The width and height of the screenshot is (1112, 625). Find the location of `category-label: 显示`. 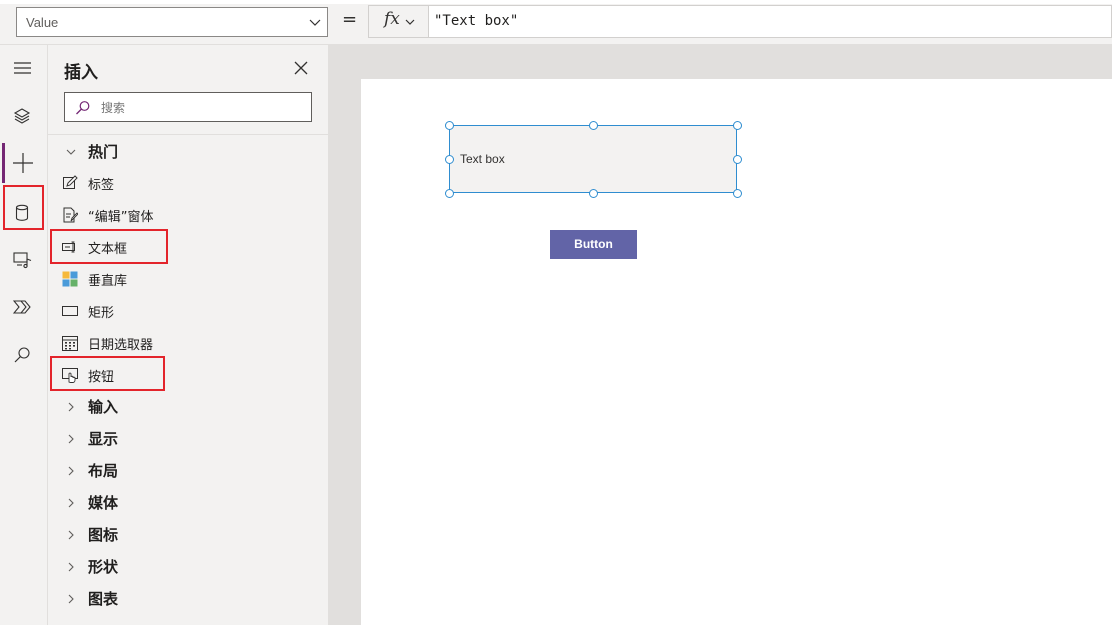

category-label: 显示 is located at coordinates (103, 439).